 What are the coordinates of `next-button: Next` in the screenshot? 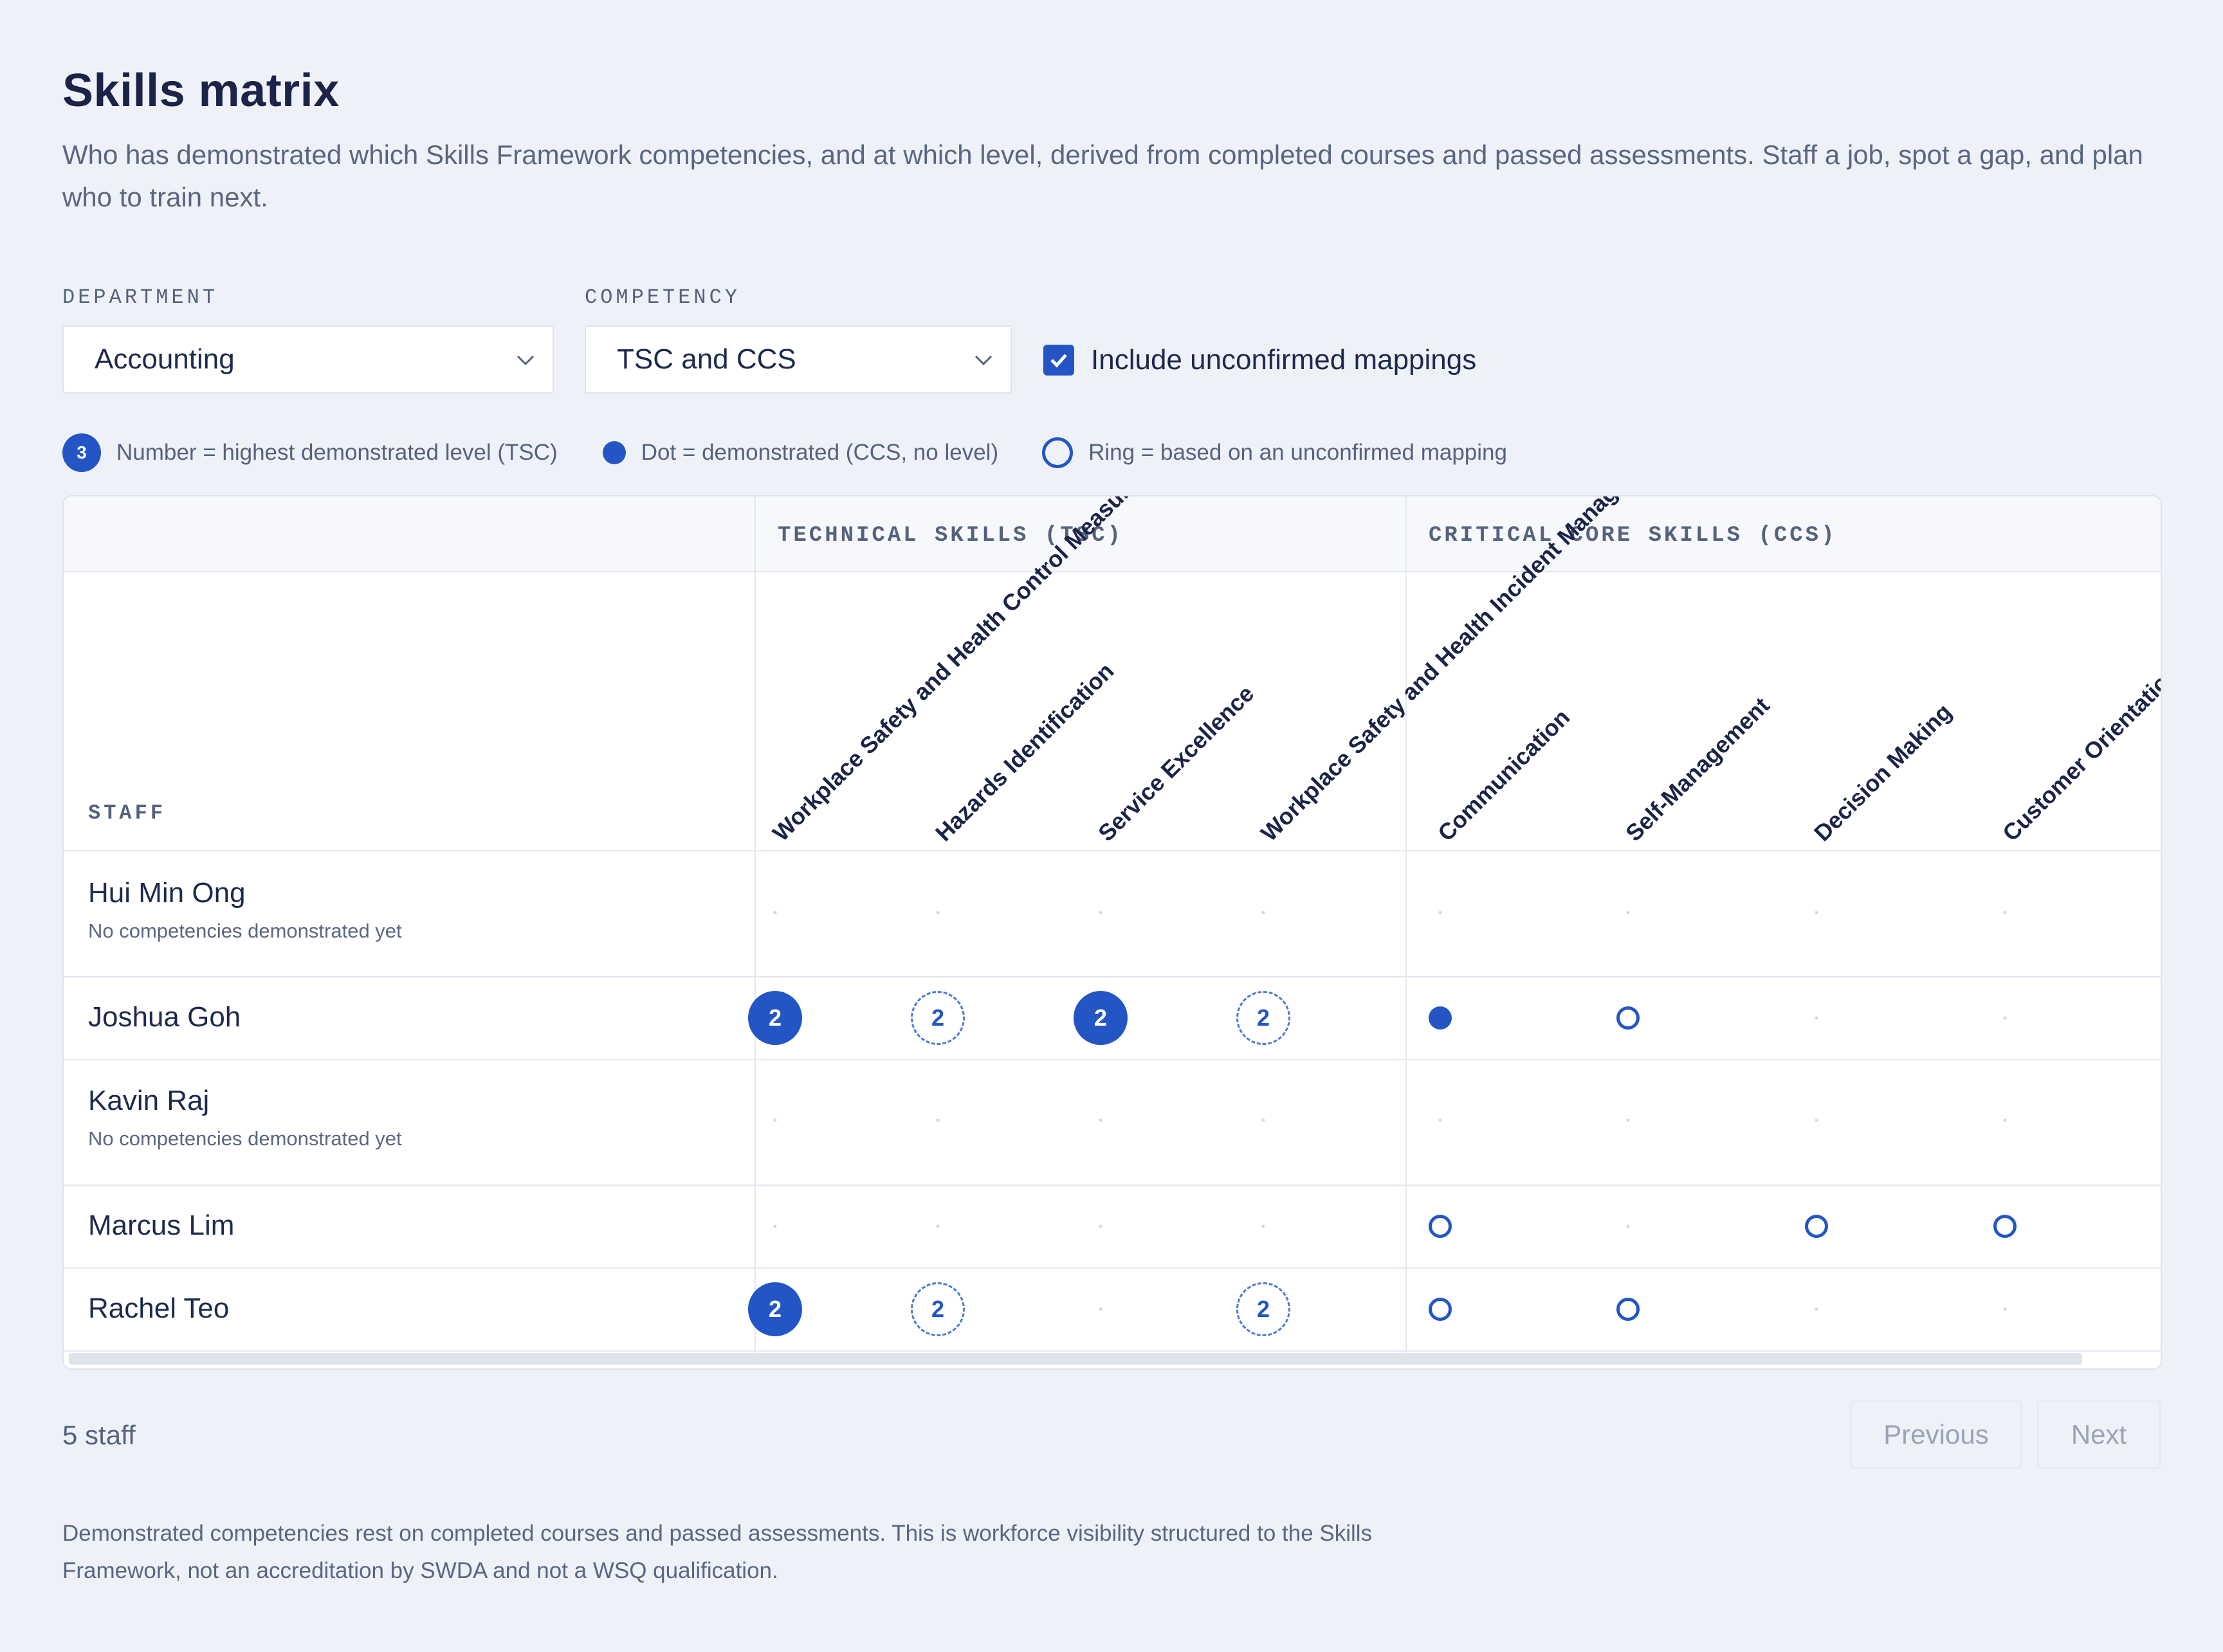 It's located at (2099, 1435).